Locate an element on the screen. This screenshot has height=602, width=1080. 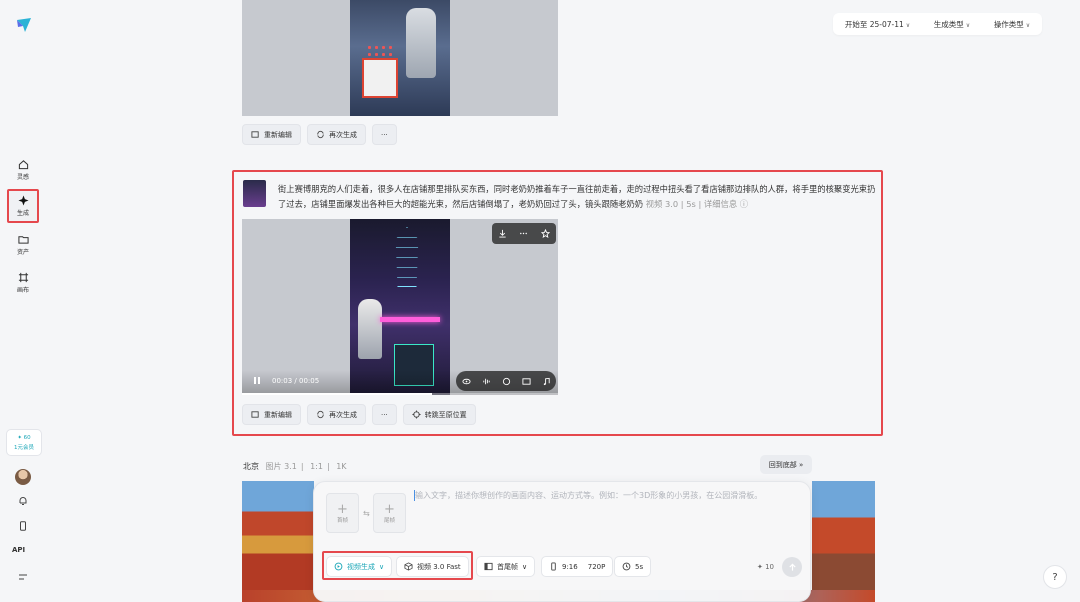
folder-icon is located at coordinates (23, 240).